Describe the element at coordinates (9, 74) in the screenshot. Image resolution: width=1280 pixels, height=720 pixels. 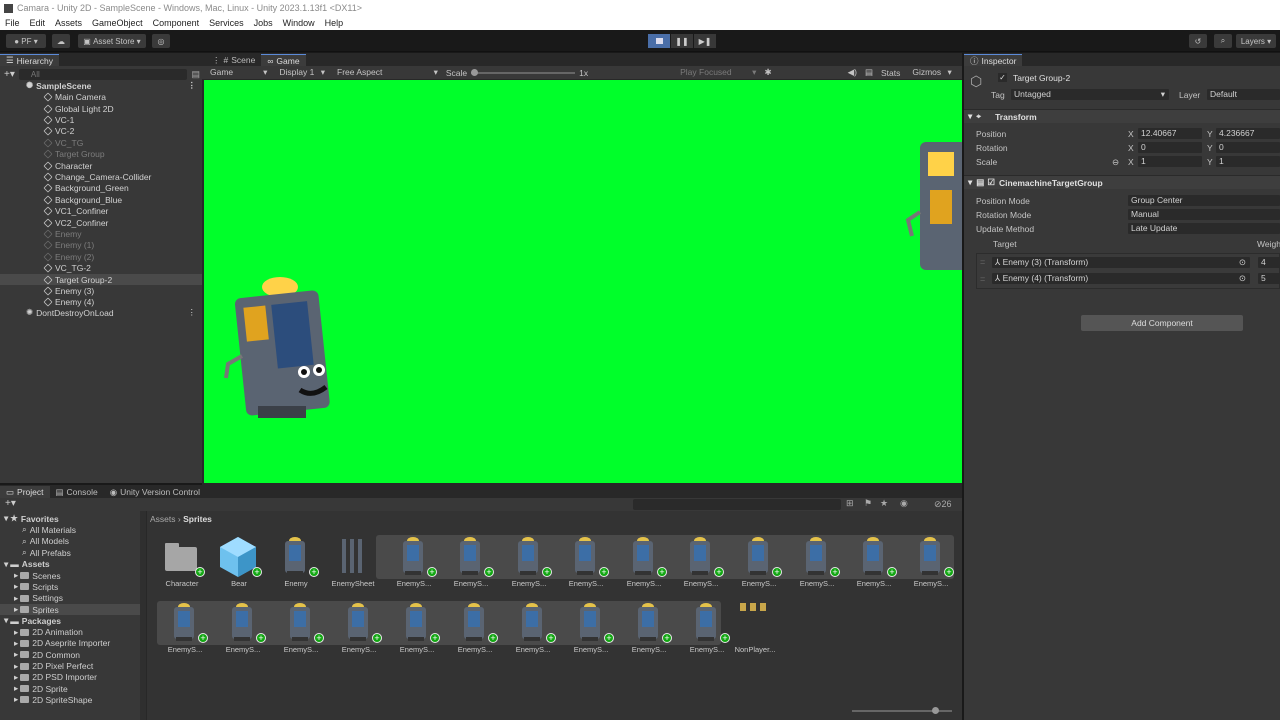
I see `add-icon: +▾` at that location.